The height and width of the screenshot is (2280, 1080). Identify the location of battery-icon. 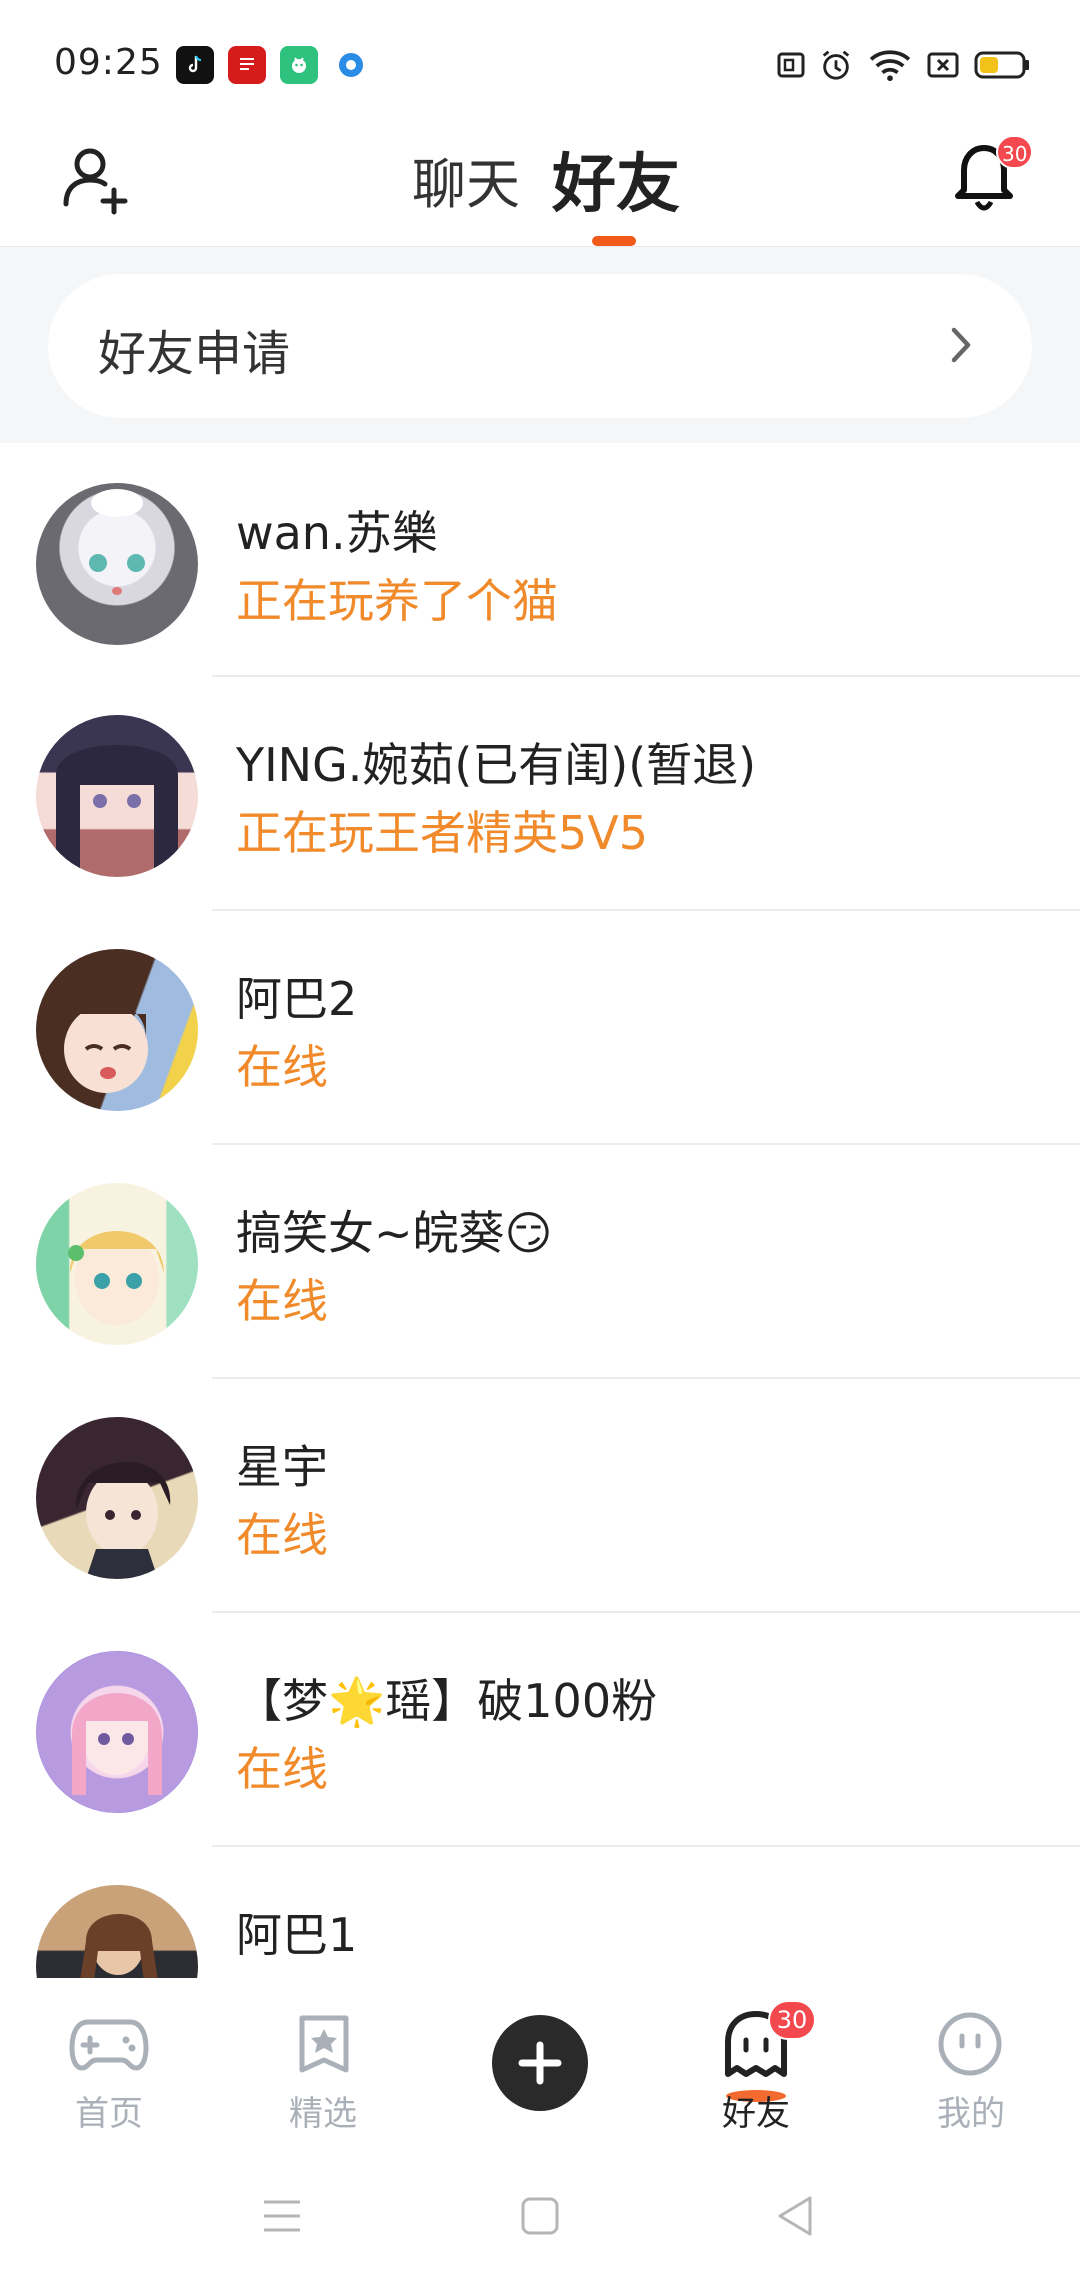
(1001, 65).